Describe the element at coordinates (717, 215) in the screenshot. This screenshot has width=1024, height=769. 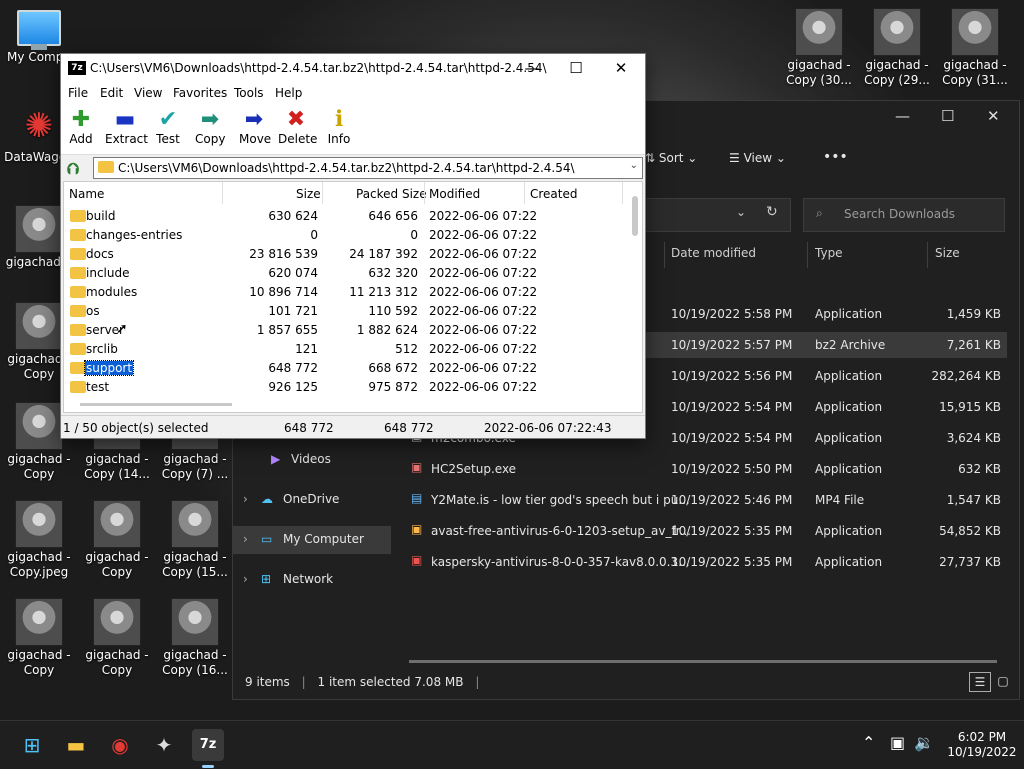
I see `address-bar: ⌄ ↻` at that location.